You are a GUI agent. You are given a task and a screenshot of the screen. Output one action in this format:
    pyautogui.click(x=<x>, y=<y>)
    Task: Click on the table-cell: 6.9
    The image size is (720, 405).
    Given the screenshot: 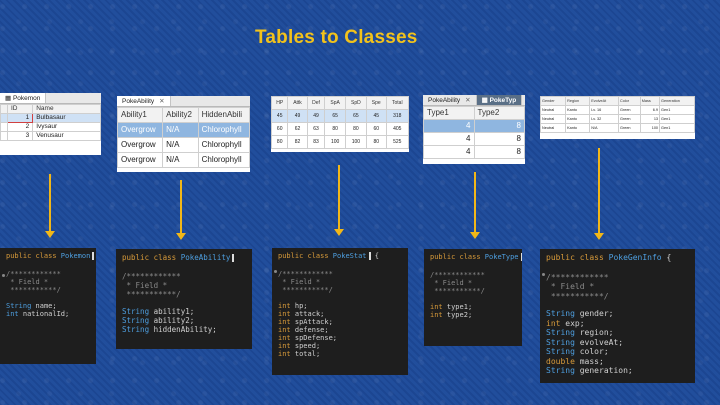 What is the action you would take?
    pyautogui.click(x=650, y=110)
    